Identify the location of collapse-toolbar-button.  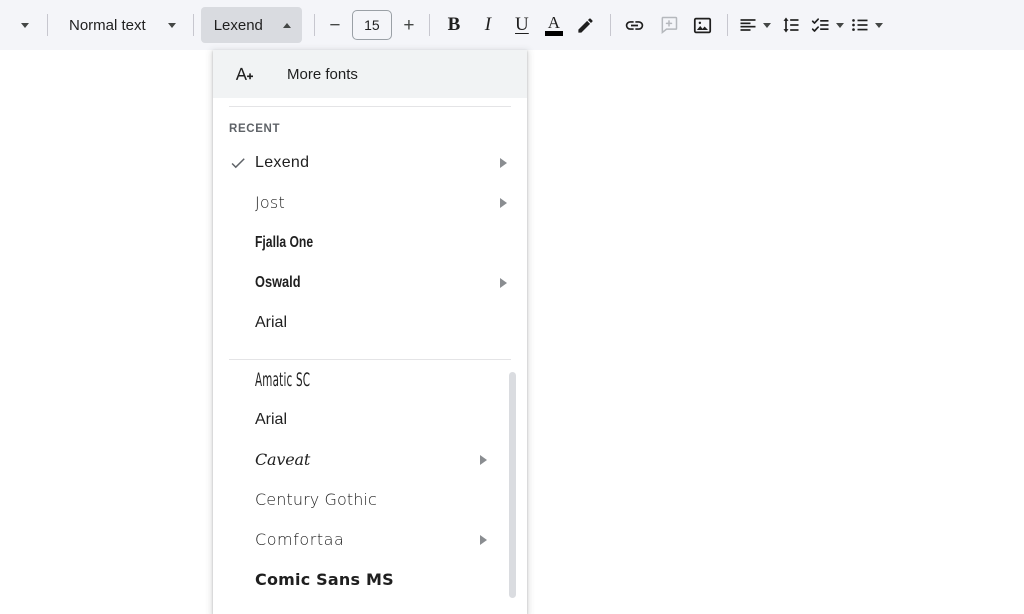
(25, 25).